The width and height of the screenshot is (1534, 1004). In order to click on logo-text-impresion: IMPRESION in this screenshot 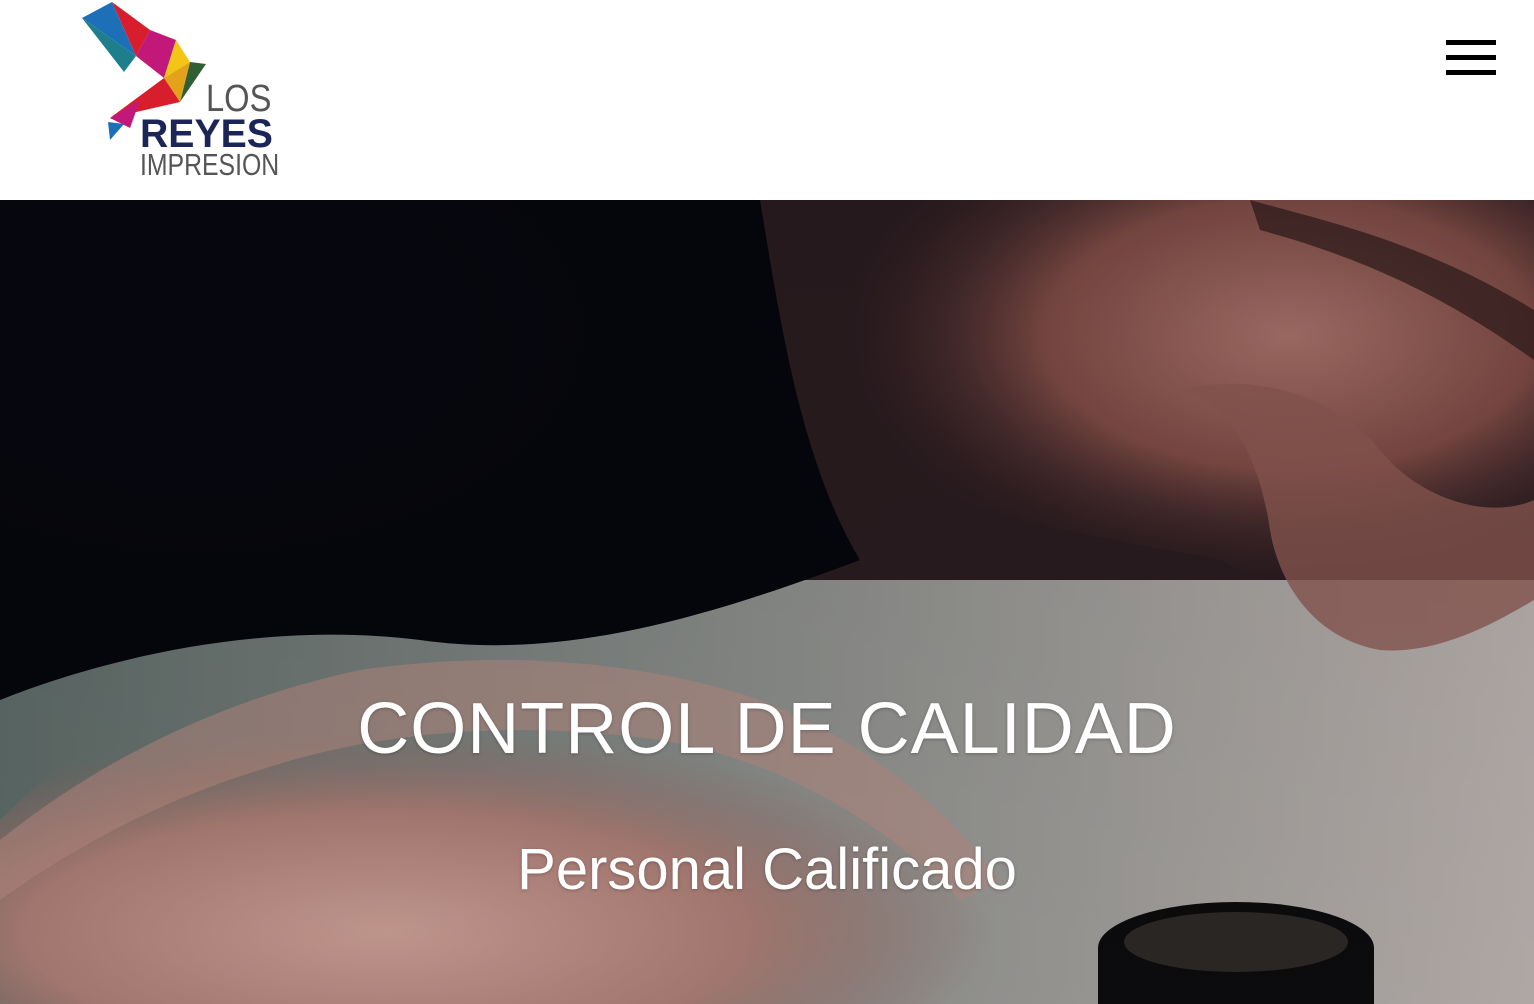, I will do `click(210, 164)`.